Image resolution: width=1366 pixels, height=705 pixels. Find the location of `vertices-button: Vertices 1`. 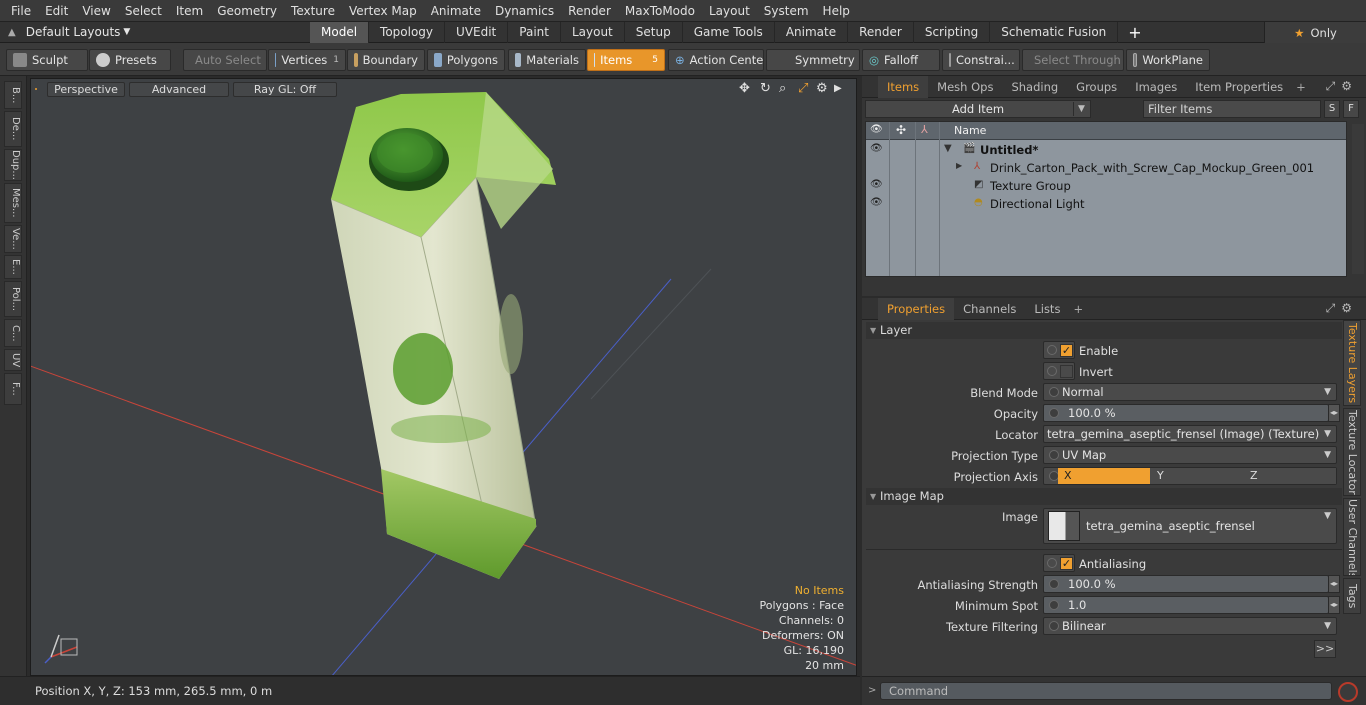

vertices-button: Vertices 1 is located at coordinates (307, 60).